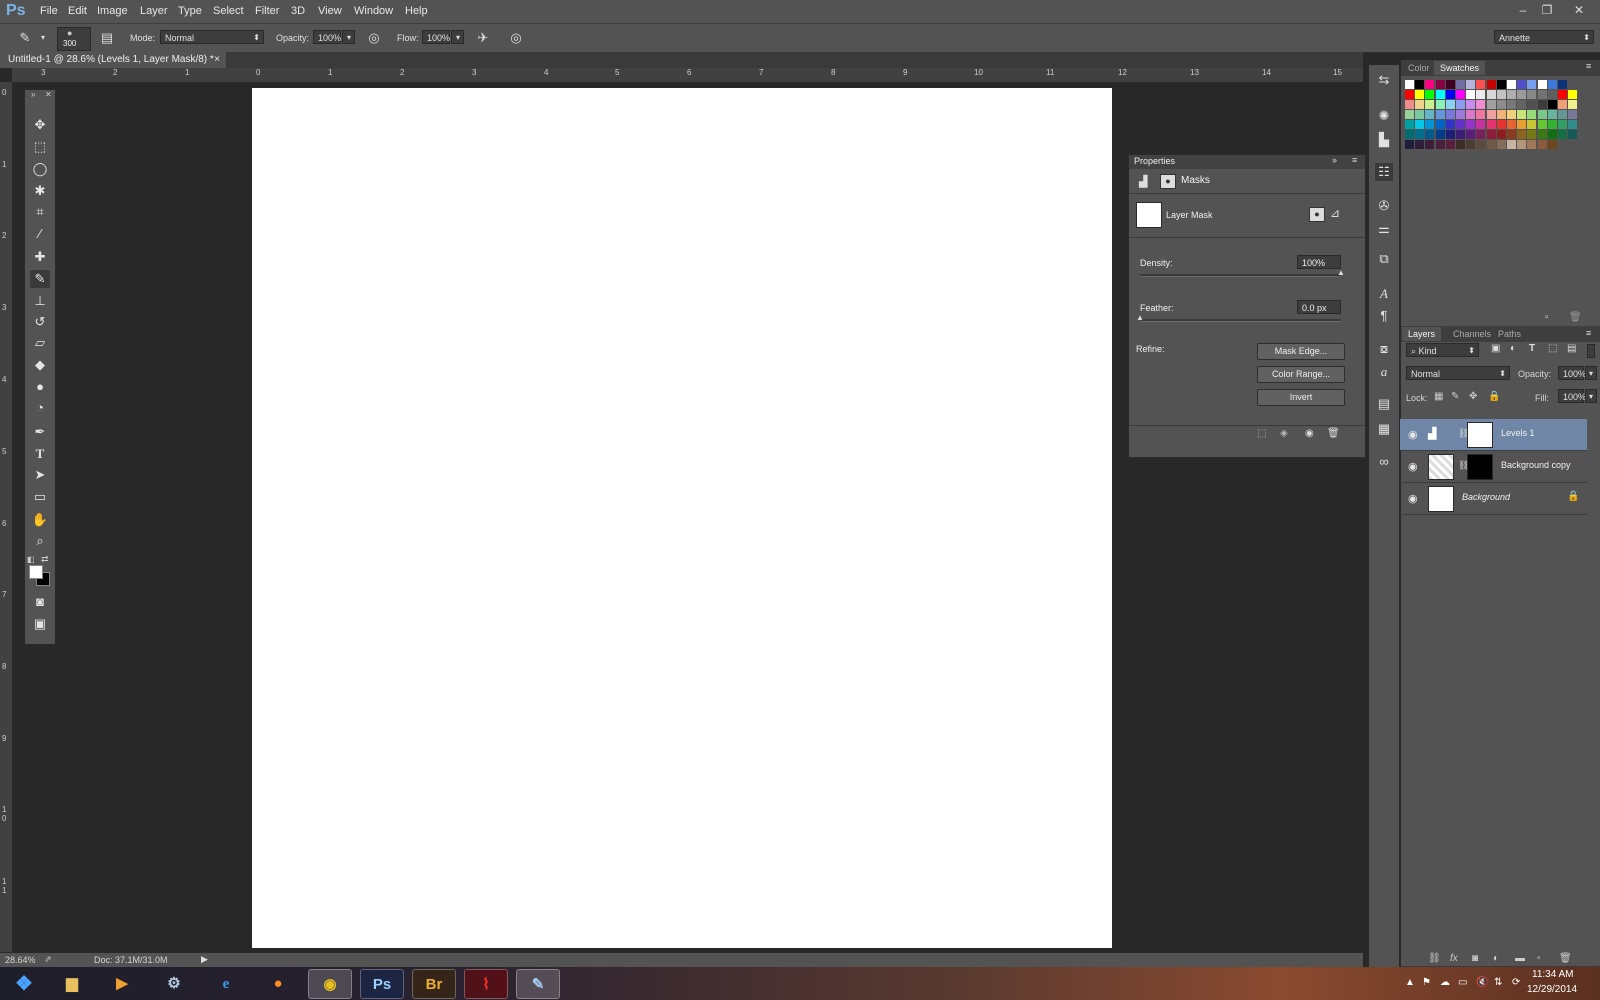 This screenshot has height=1000, width=1600. Describe the element at coordinates (1500, 125) in the screenshot. I see `swatch-grid` at that location.